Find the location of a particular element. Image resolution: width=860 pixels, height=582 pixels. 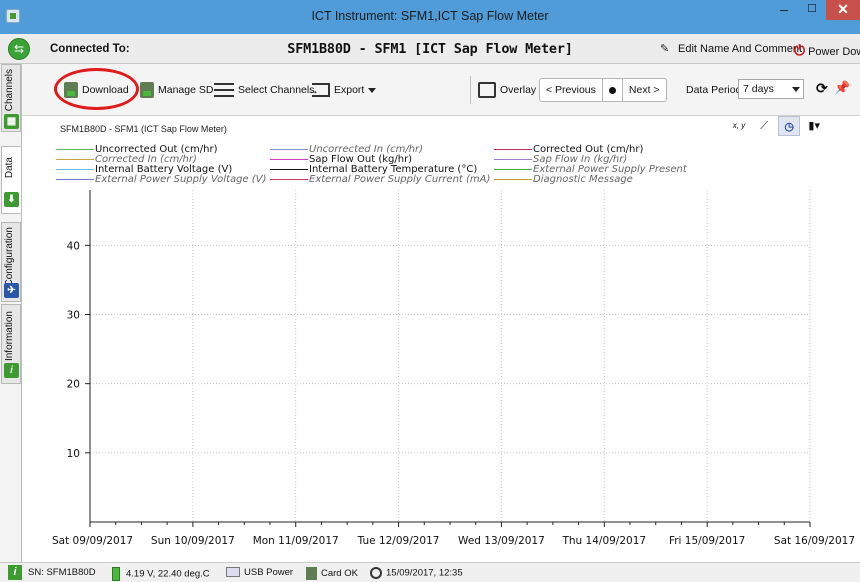

tab-channels: Channels ▦ is located at coordinates (11, 98).